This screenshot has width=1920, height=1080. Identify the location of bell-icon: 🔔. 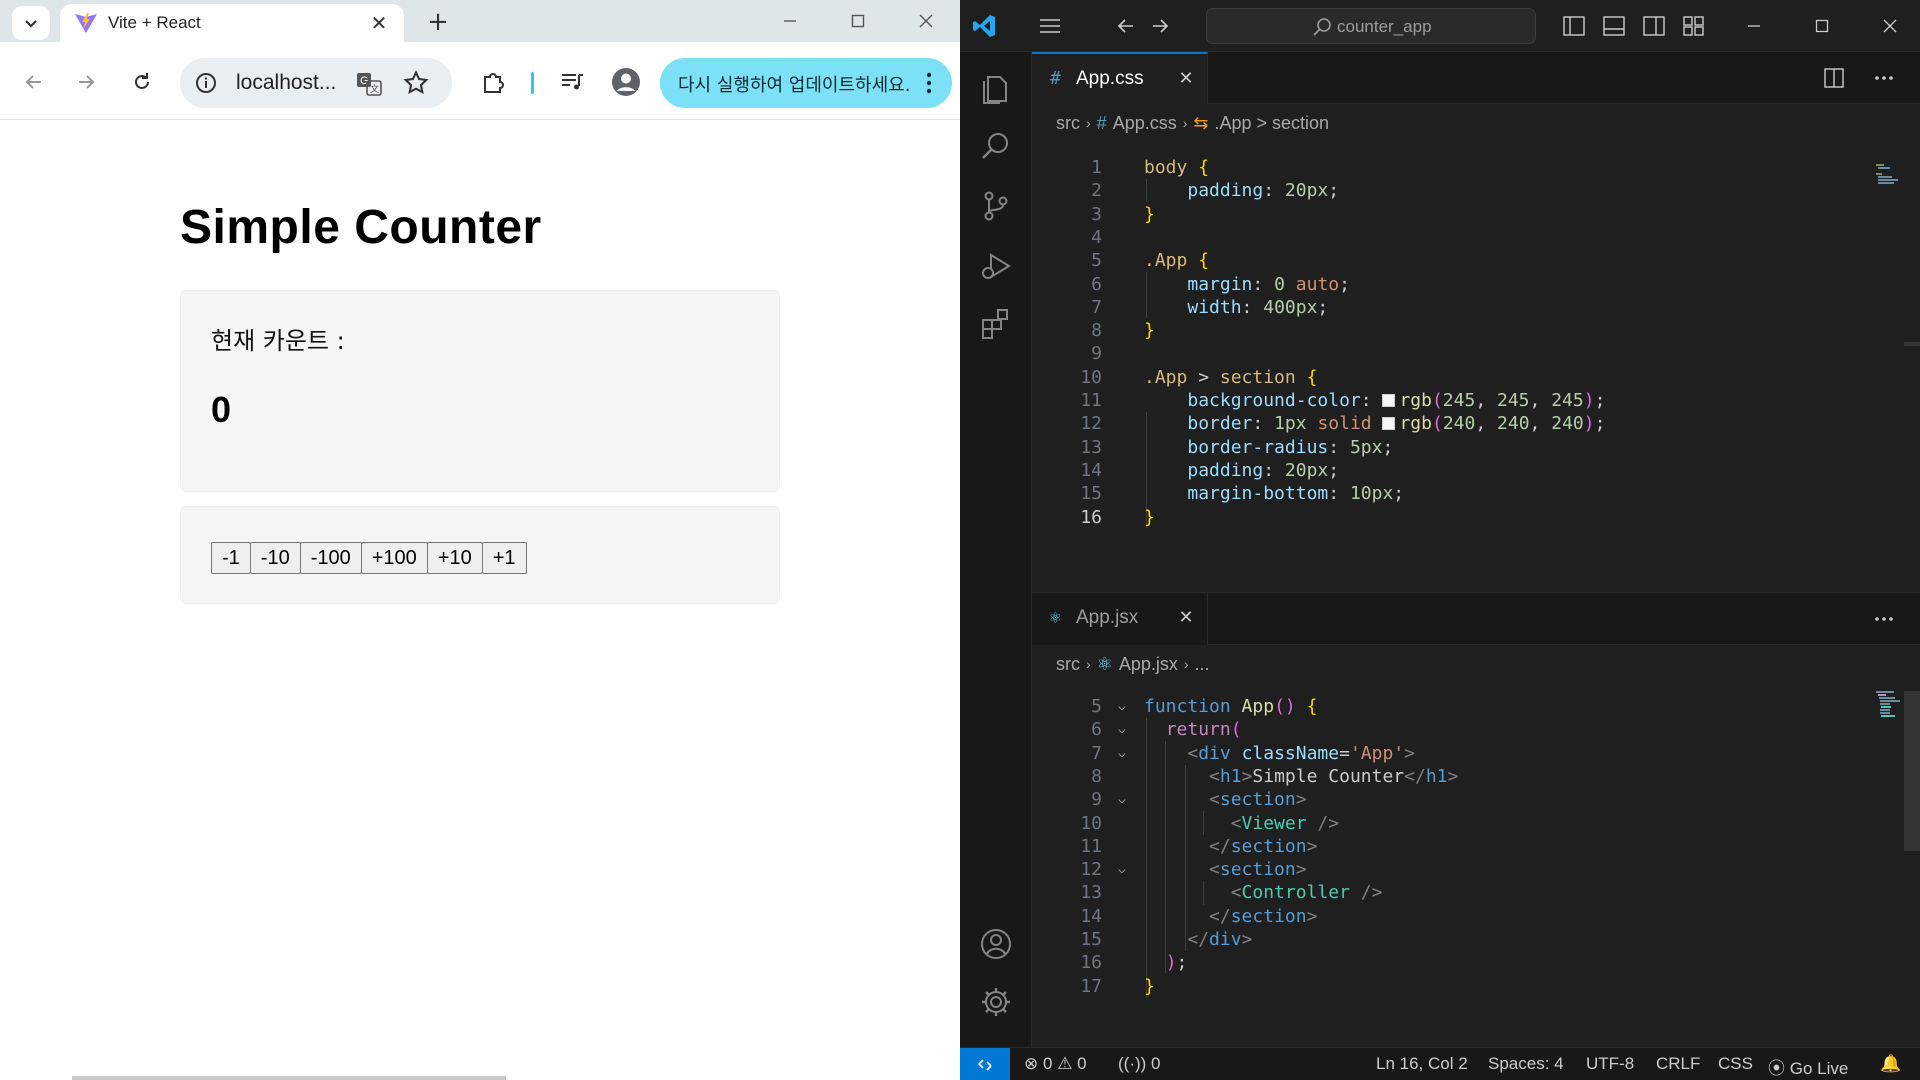
(1890, 1064).